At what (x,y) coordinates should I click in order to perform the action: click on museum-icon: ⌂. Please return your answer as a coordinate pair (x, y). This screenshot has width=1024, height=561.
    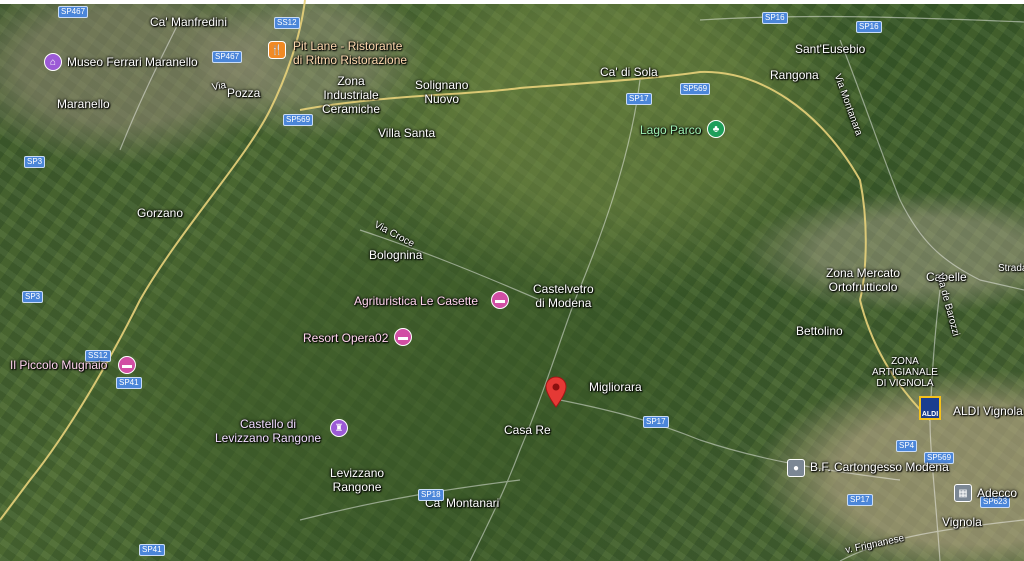
    Looking at the image, I should click on (53, 62).